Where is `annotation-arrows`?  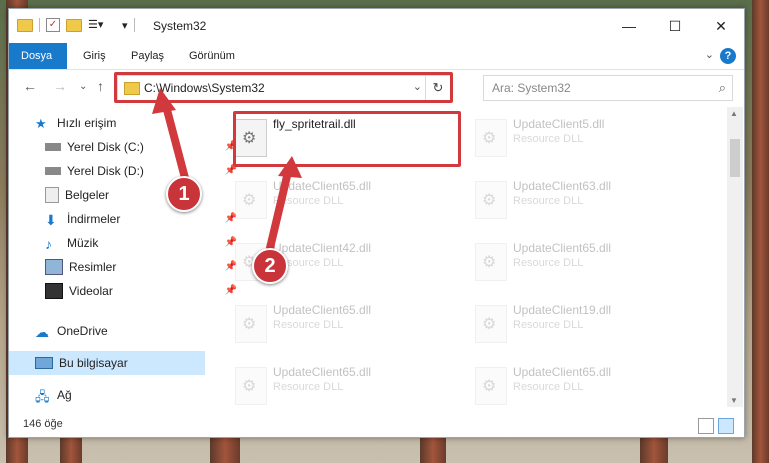 annotation-arrows is located at coordinates (227, 170).